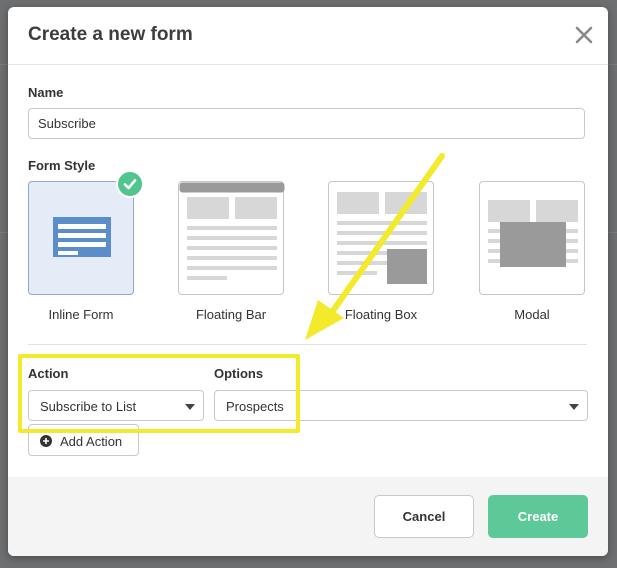  Describe the element at coordinates (46, 92) in the screenshot. I see `name-label: Name` at that location.